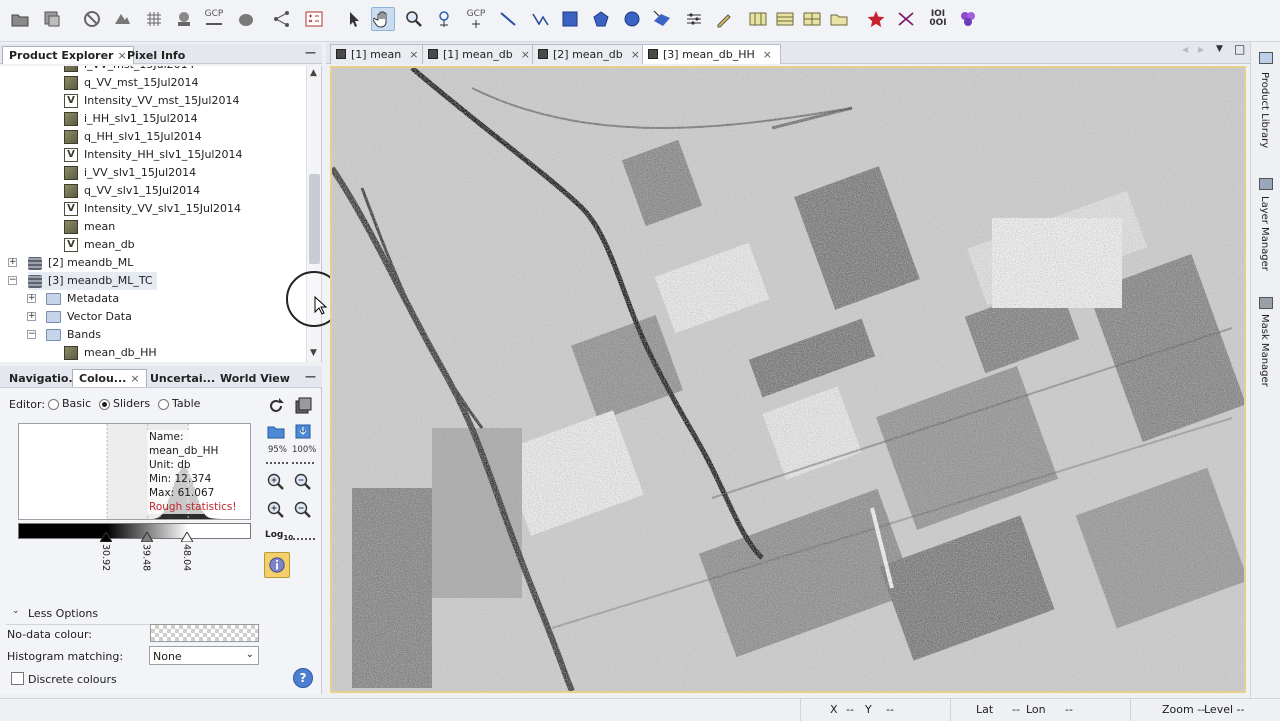 This screenshot has width=1280, height=721. Describe the element at coordinates (570, 19) in the screenshot. I see `rectangle-draw-icon` at that location.